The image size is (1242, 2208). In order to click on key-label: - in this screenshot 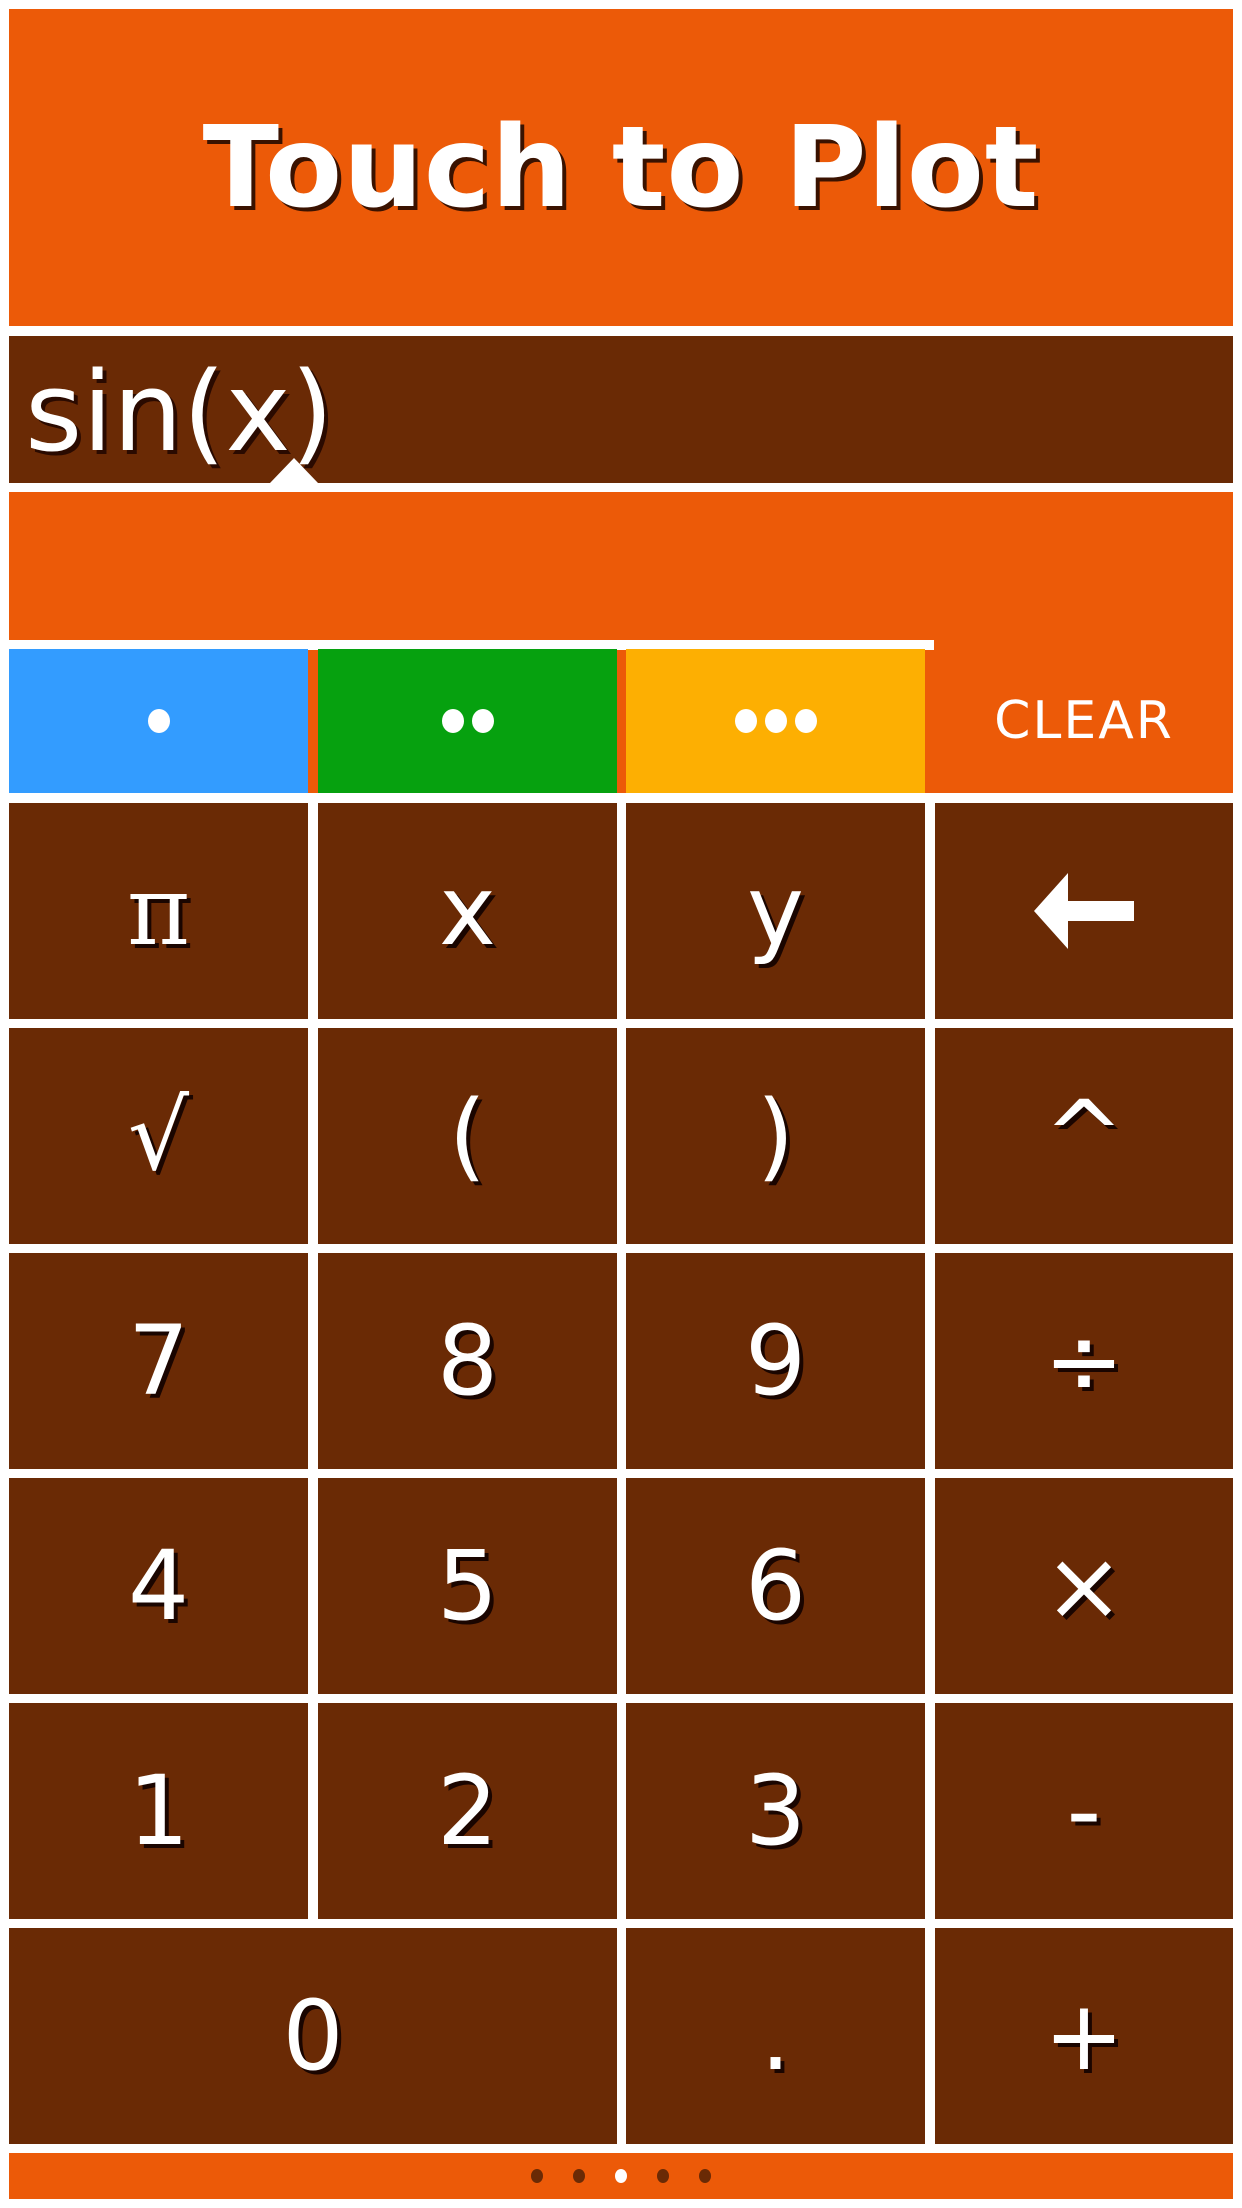, I will do `click(1084, 1811)`.